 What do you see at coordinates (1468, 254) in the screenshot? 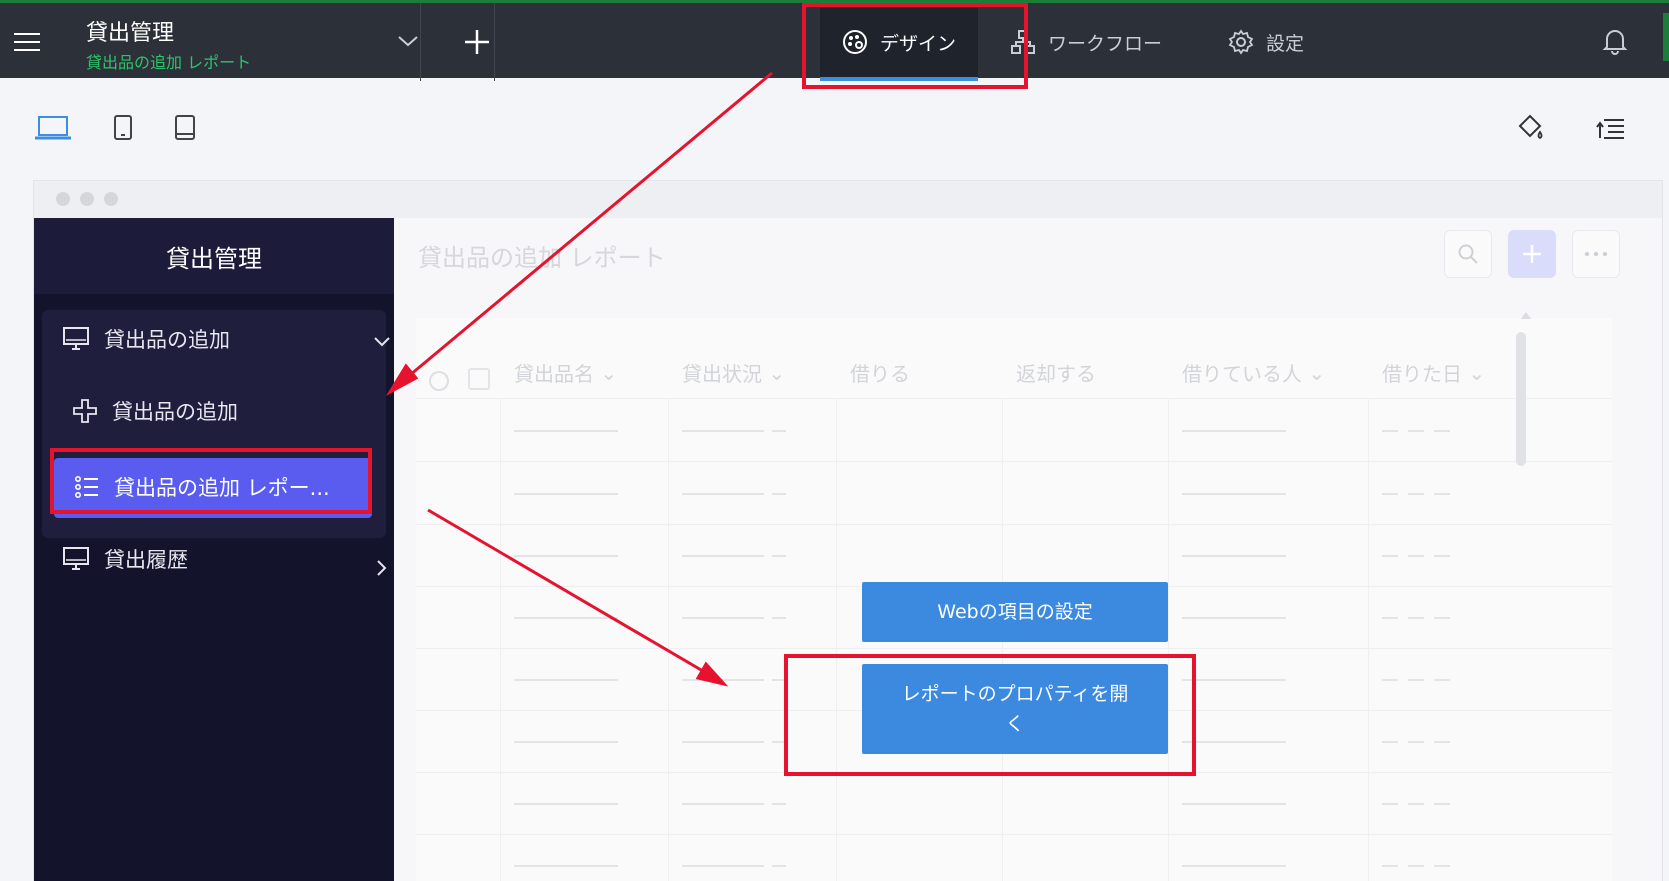
I see `search-button` at bounding box center [1468, 254].